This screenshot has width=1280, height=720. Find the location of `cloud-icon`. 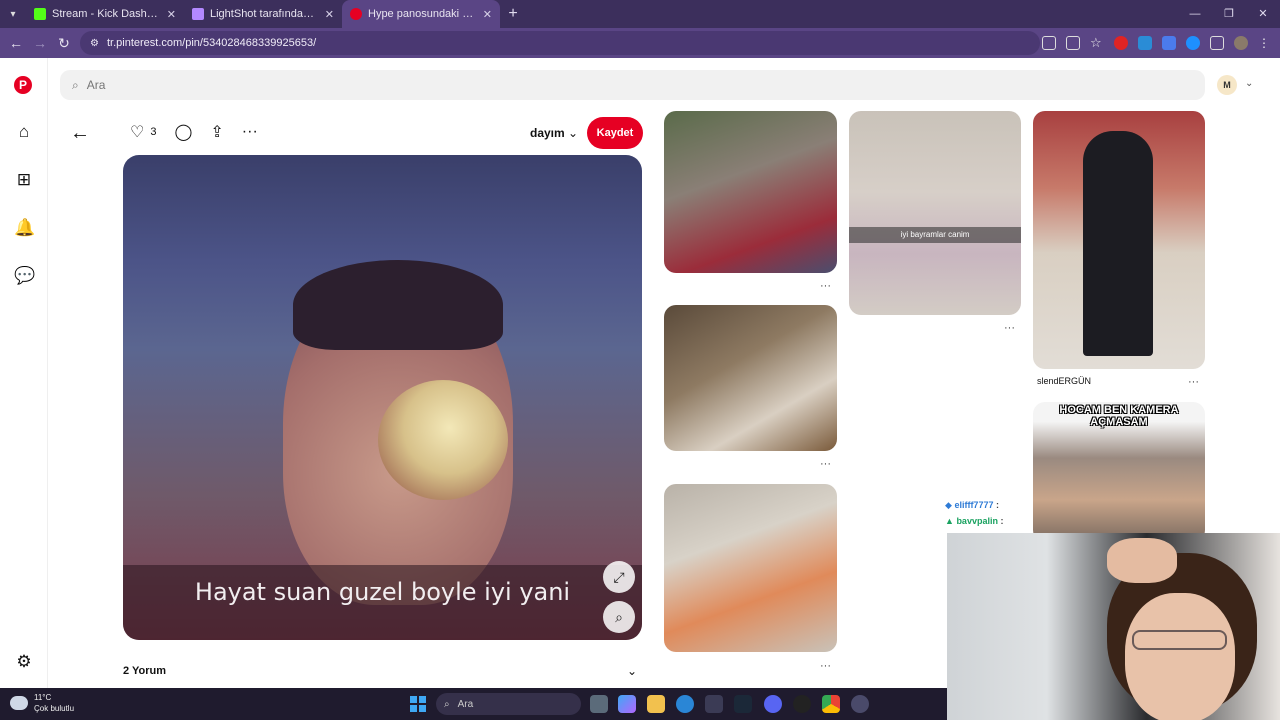

cloud-icon is located at coordinates (19, 703).